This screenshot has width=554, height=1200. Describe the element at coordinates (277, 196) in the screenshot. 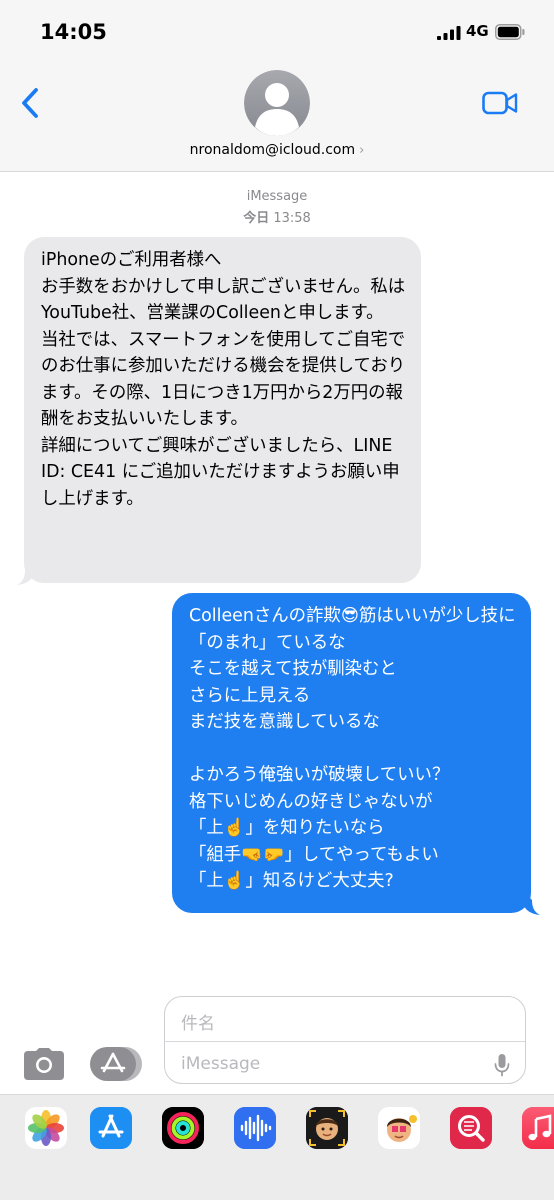

I see `service-label: iMessage` at that location.